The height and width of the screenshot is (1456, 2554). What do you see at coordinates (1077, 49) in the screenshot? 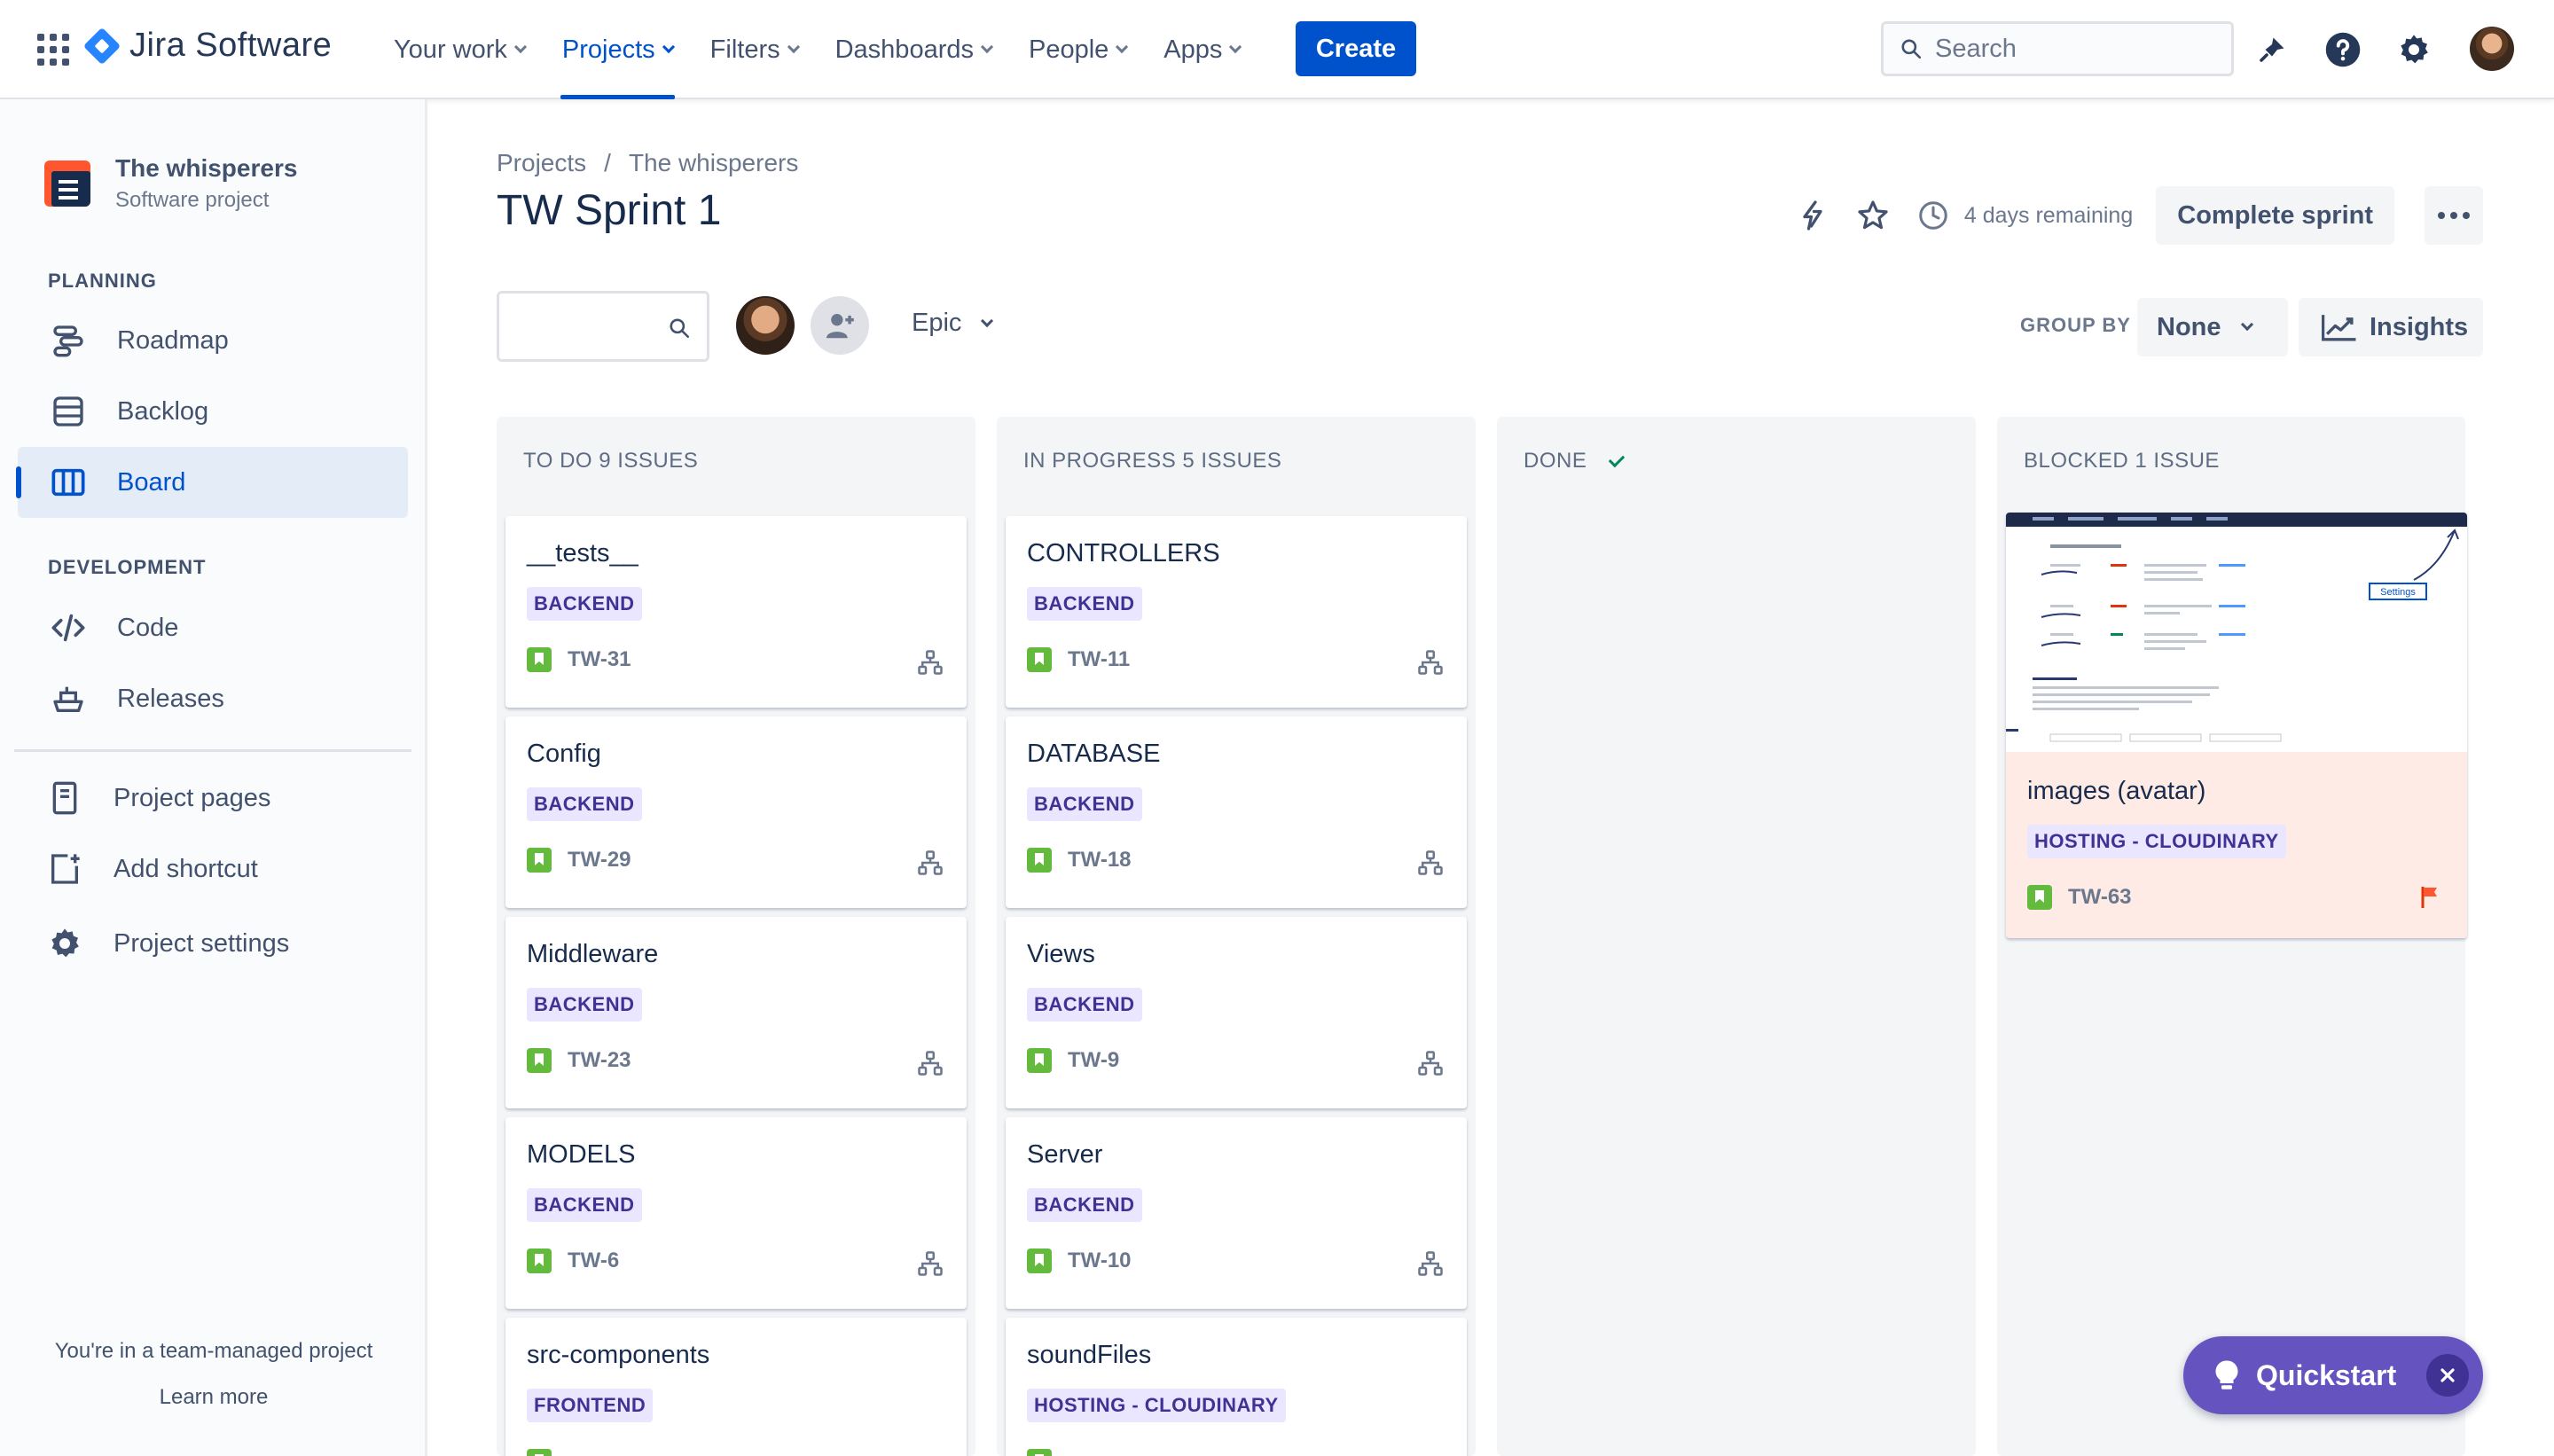
I see `nav-people: People` at bounding box center [1077, 49].